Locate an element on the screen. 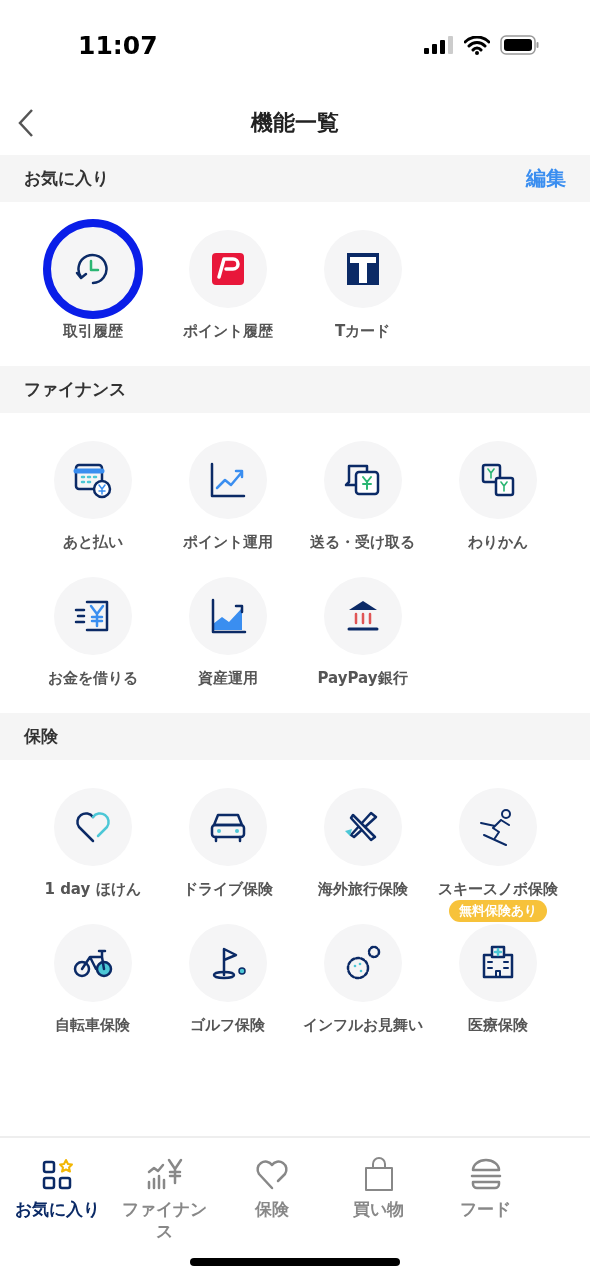  tab-label: お気に入り is located at coordinates (57, 1209).